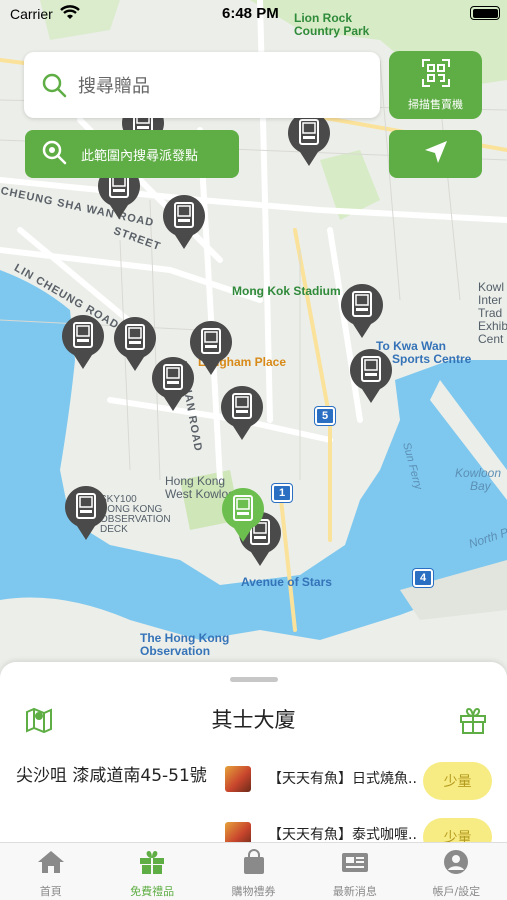 This screenshot has height=900, width=507. What do you see at coordinates (253, 720) in the screenshot?
I see `location-title: 其士大廈` at bounding box center [253, 720].